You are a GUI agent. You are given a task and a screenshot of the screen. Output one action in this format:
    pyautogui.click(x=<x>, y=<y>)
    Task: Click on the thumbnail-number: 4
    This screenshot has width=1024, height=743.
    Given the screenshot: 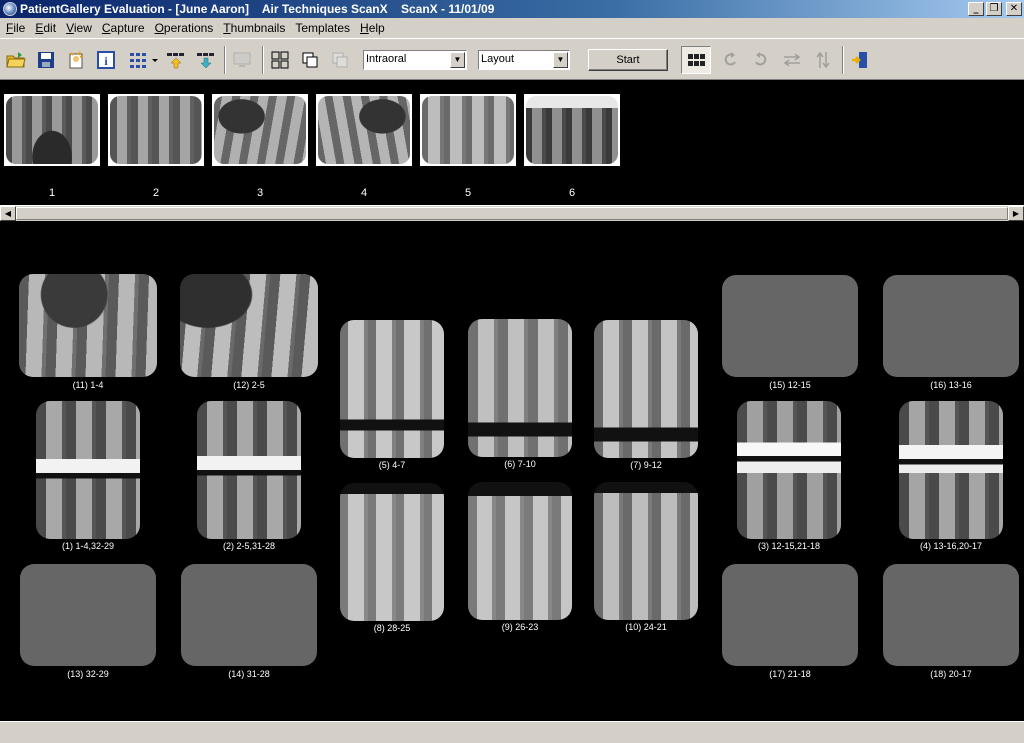 What is the action you would take?
    pyautogui.click(x=364, y=193)
    